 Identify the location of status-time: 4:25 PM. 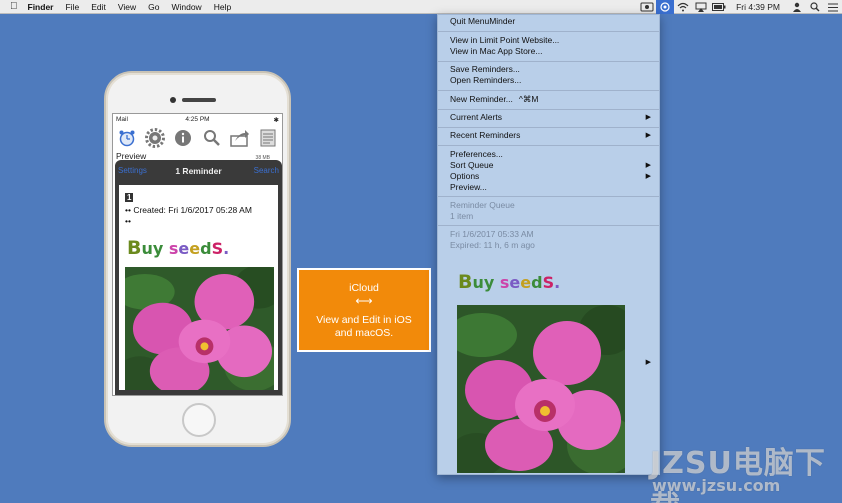
(197, 119).